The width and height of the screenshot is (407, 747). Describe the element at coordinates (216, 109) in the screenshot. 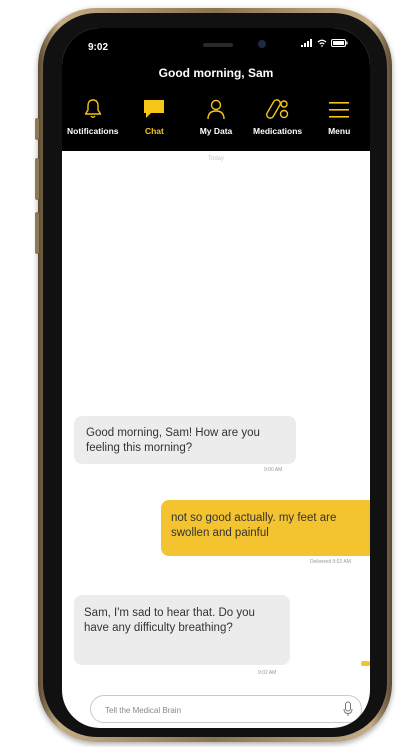

I see `person-icon` at that location.